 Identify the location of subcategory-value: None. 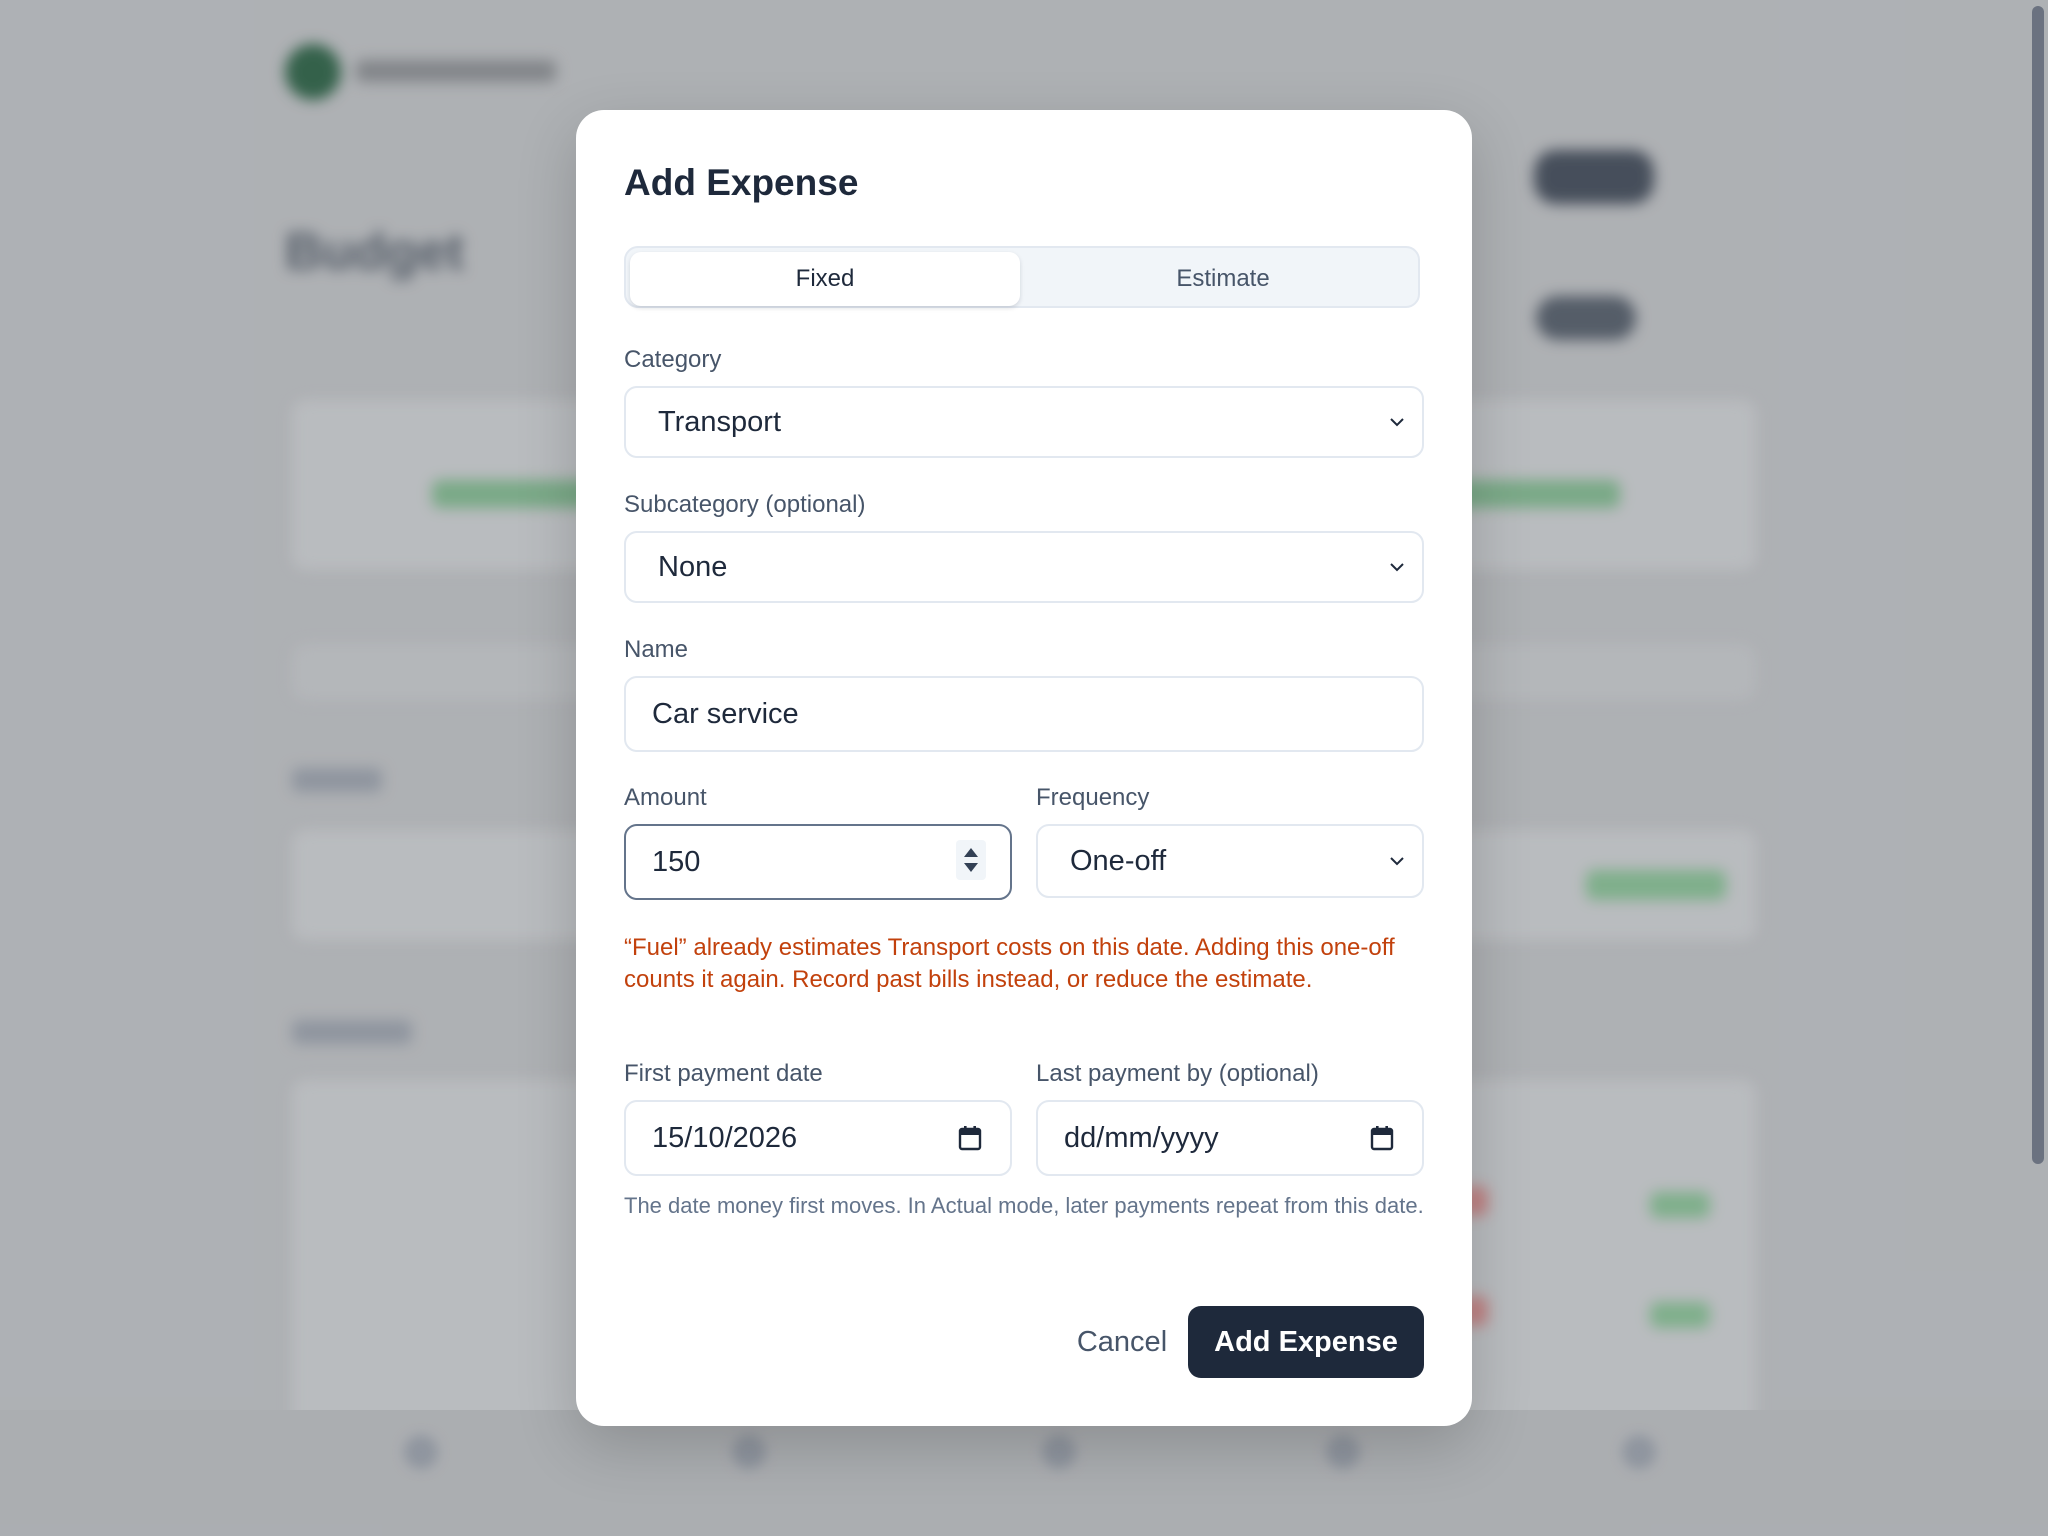
(693, 566).